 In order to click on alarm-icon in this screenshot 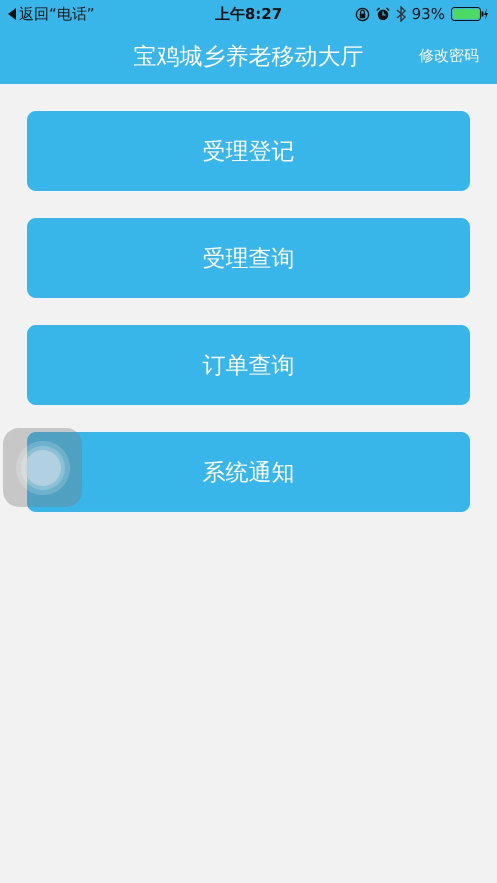, I will do `click(383, 14)`.